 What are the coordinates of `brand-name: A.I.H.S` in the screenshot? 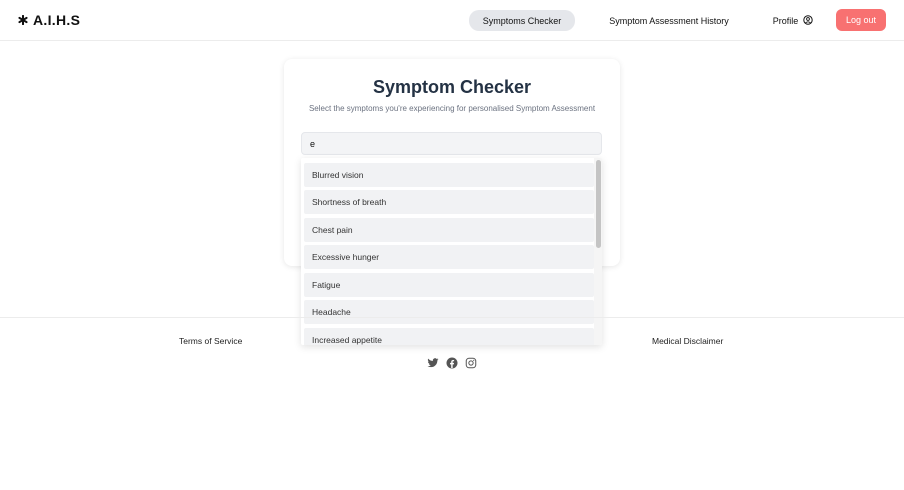 It's located at (57, 20).